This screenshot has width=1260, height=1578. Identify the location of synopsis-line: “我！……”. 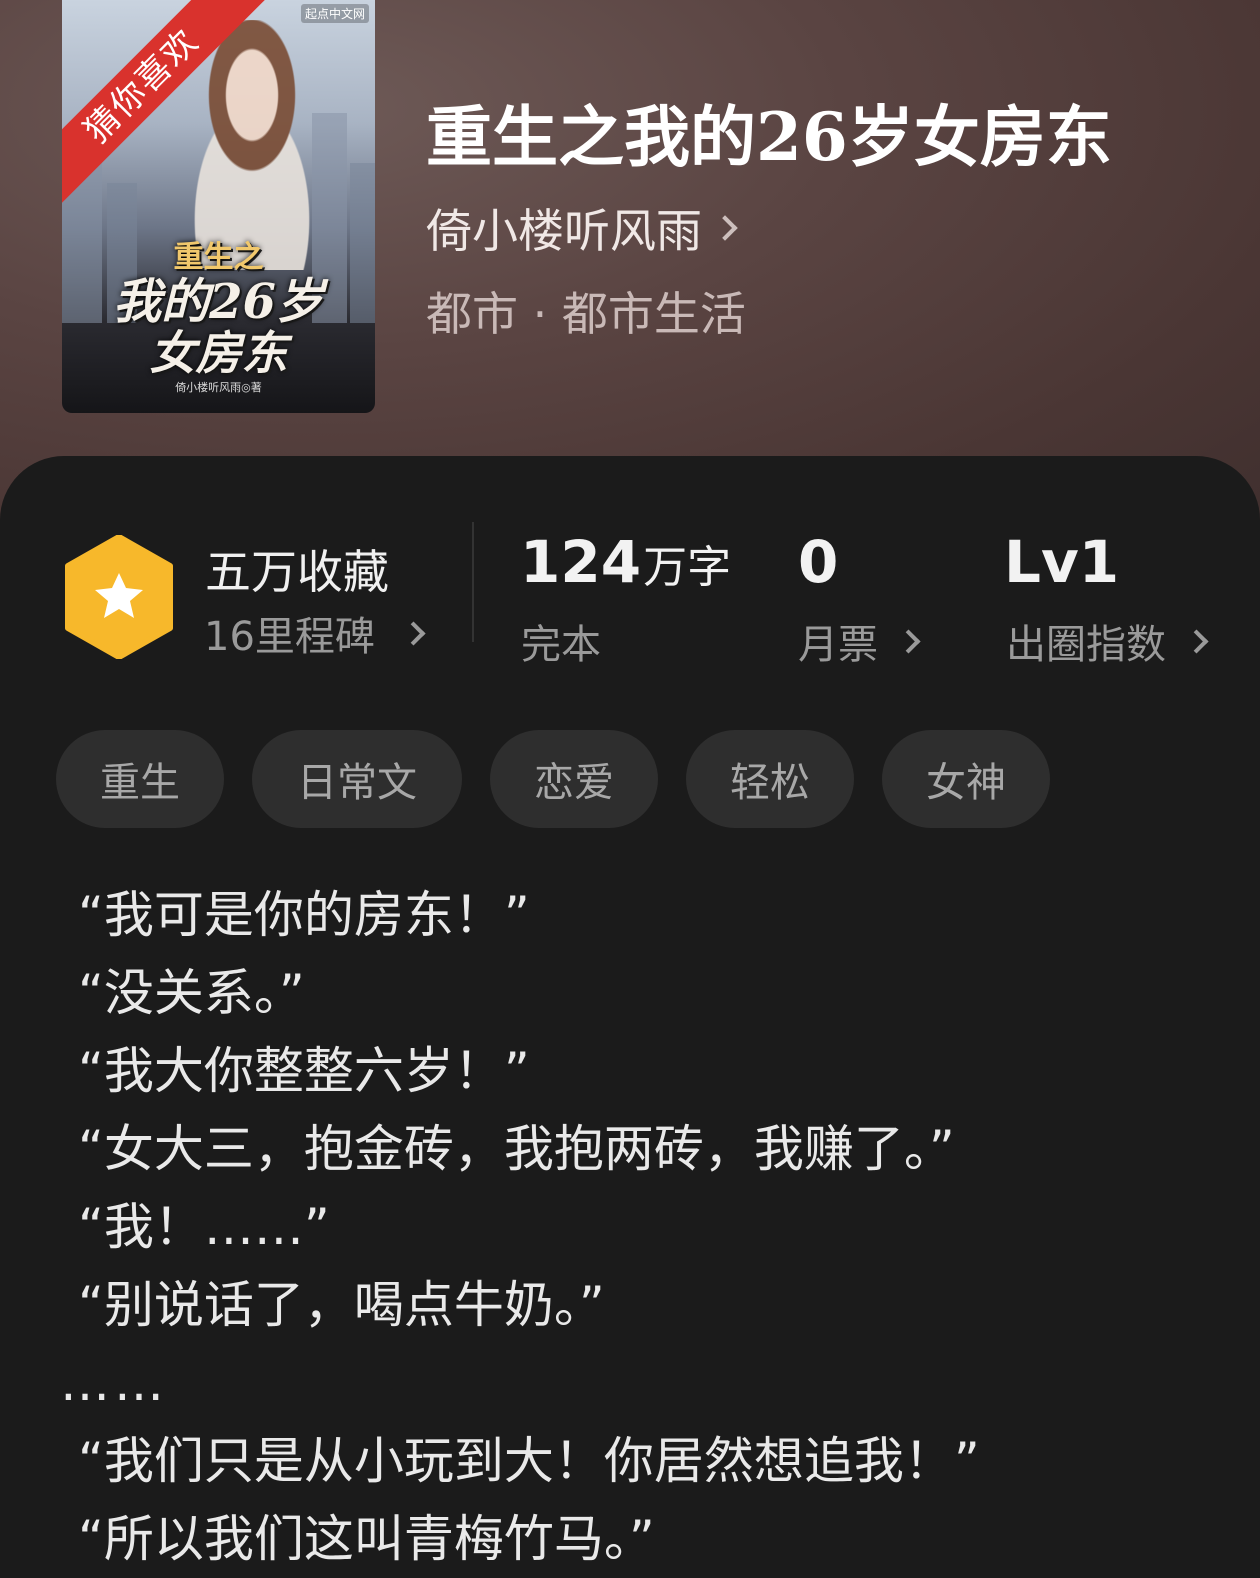
(204, 1227).